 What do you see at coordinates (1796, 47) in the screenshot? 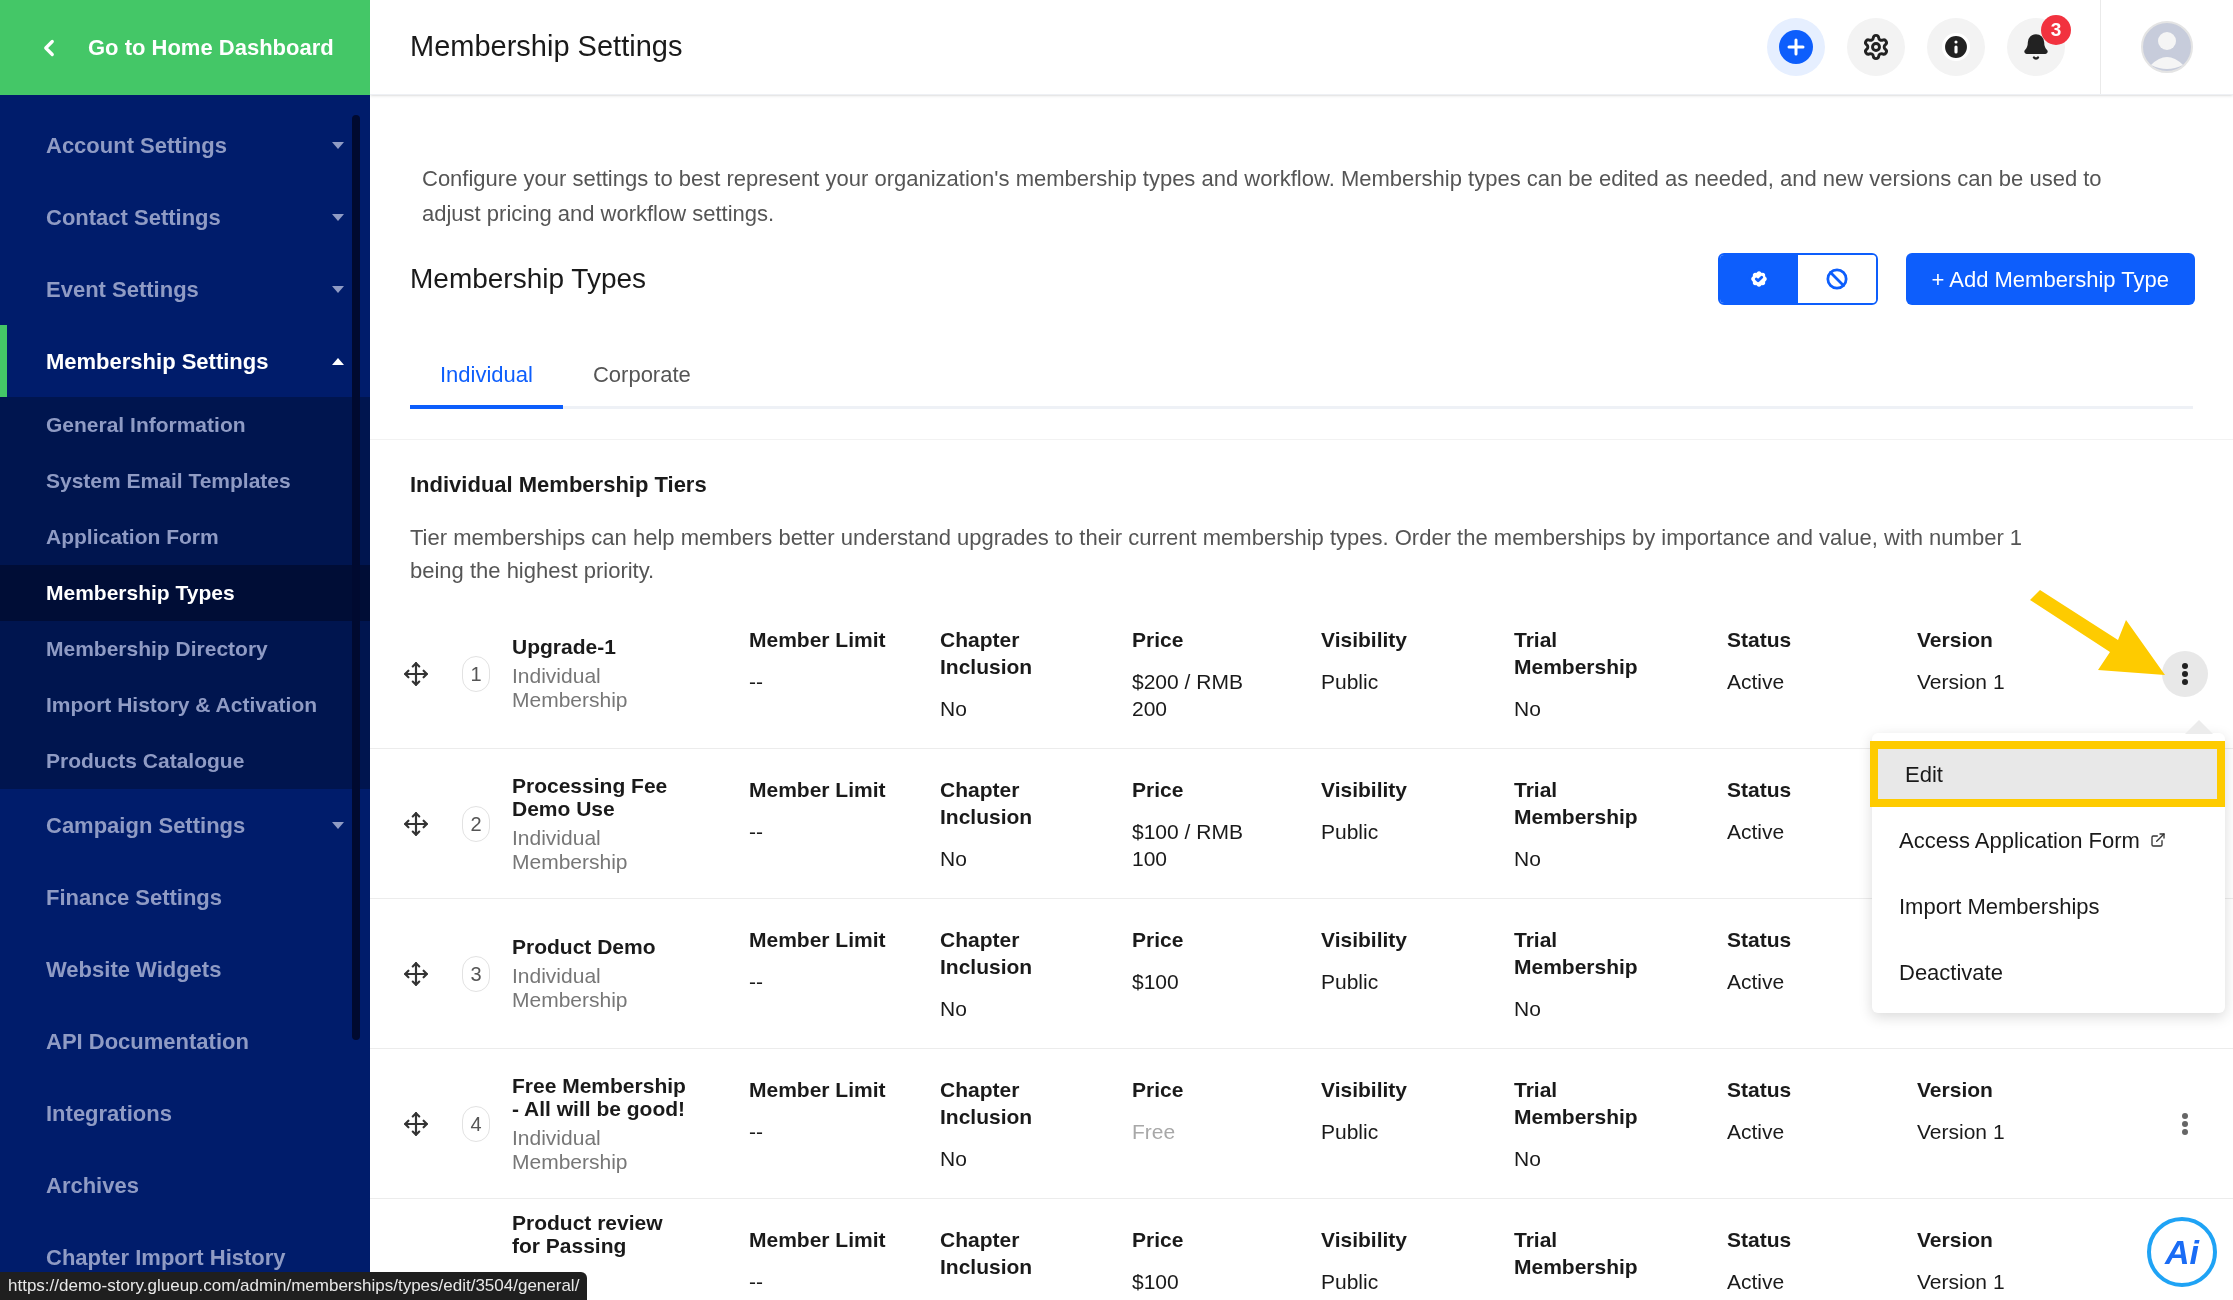
I see `plus-icon` at bounding box center [1796, 47].